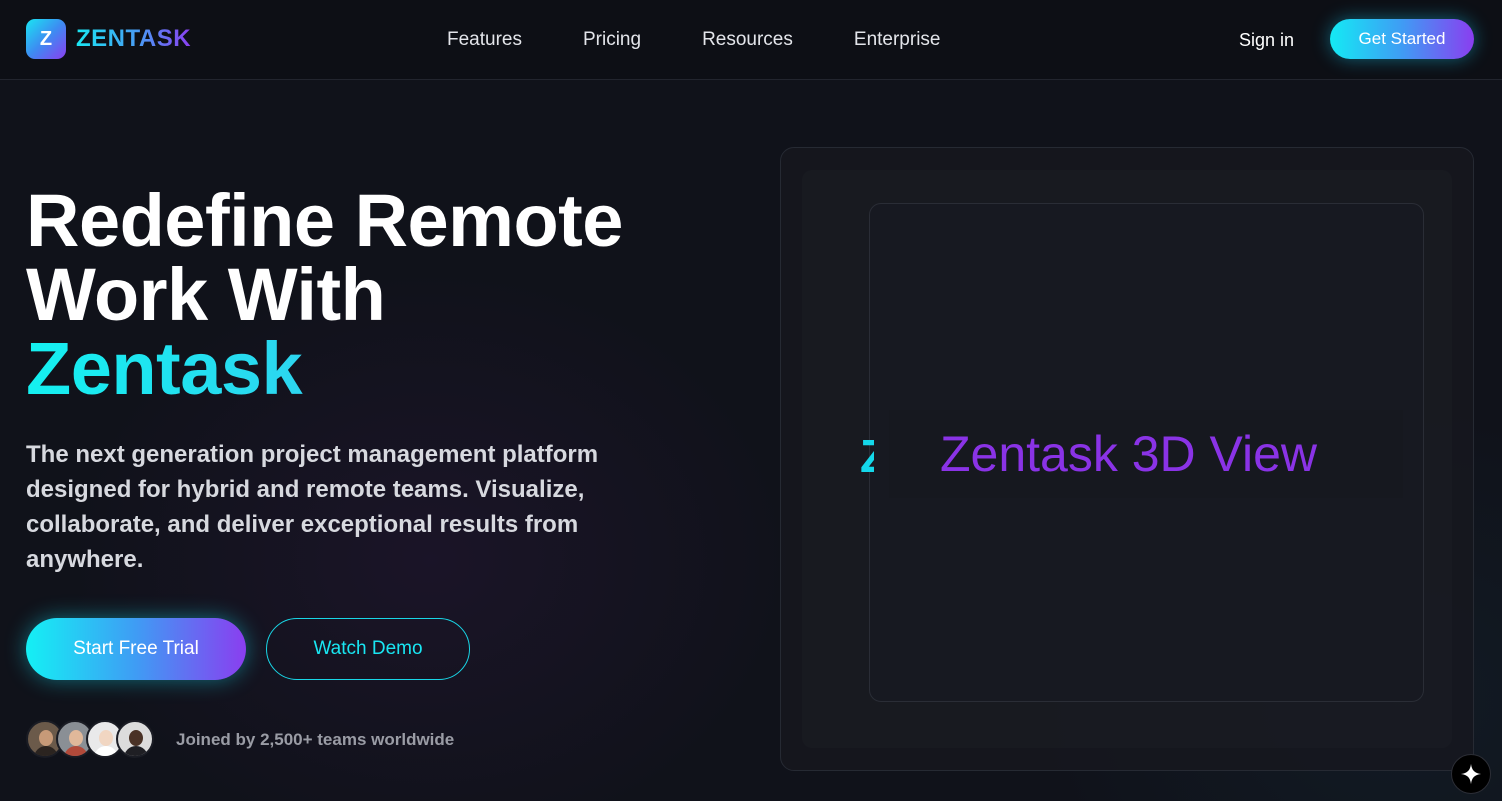 This screenshot has width=1502, height=801. Describe the element at coordinates (46, 39) in the screenshot. I see `logo-icon: Z` at that location.